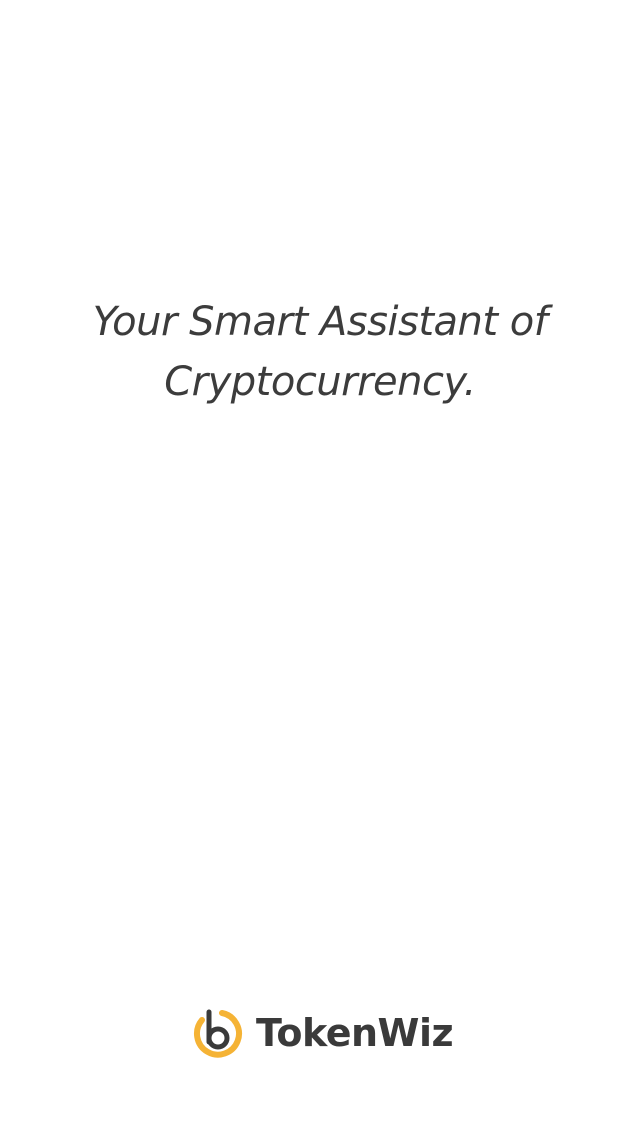 The width and height of the screenshot is (640, 1136). What do you see at coordinates (218, 1033) in the screenshot?
I see `tokenwiz-logo-icon` at bounding box center [218, 1033].